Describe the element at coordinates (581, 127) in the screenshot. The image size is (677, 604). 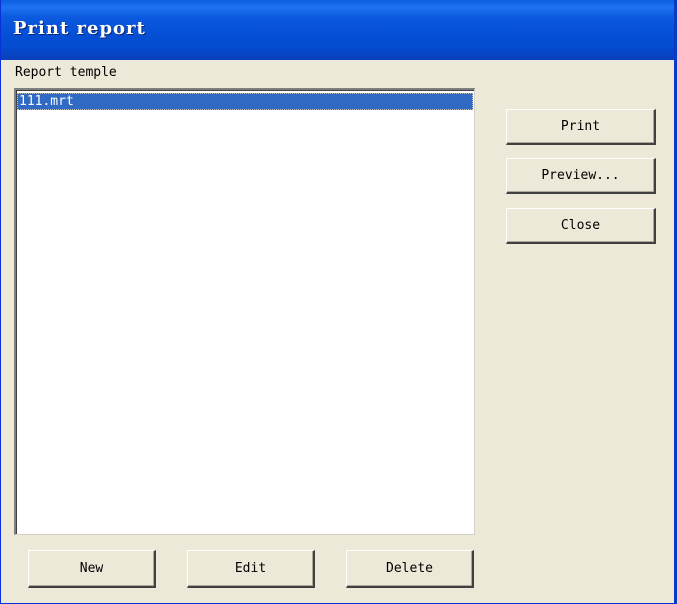
I see `print-button: Print` at that location.